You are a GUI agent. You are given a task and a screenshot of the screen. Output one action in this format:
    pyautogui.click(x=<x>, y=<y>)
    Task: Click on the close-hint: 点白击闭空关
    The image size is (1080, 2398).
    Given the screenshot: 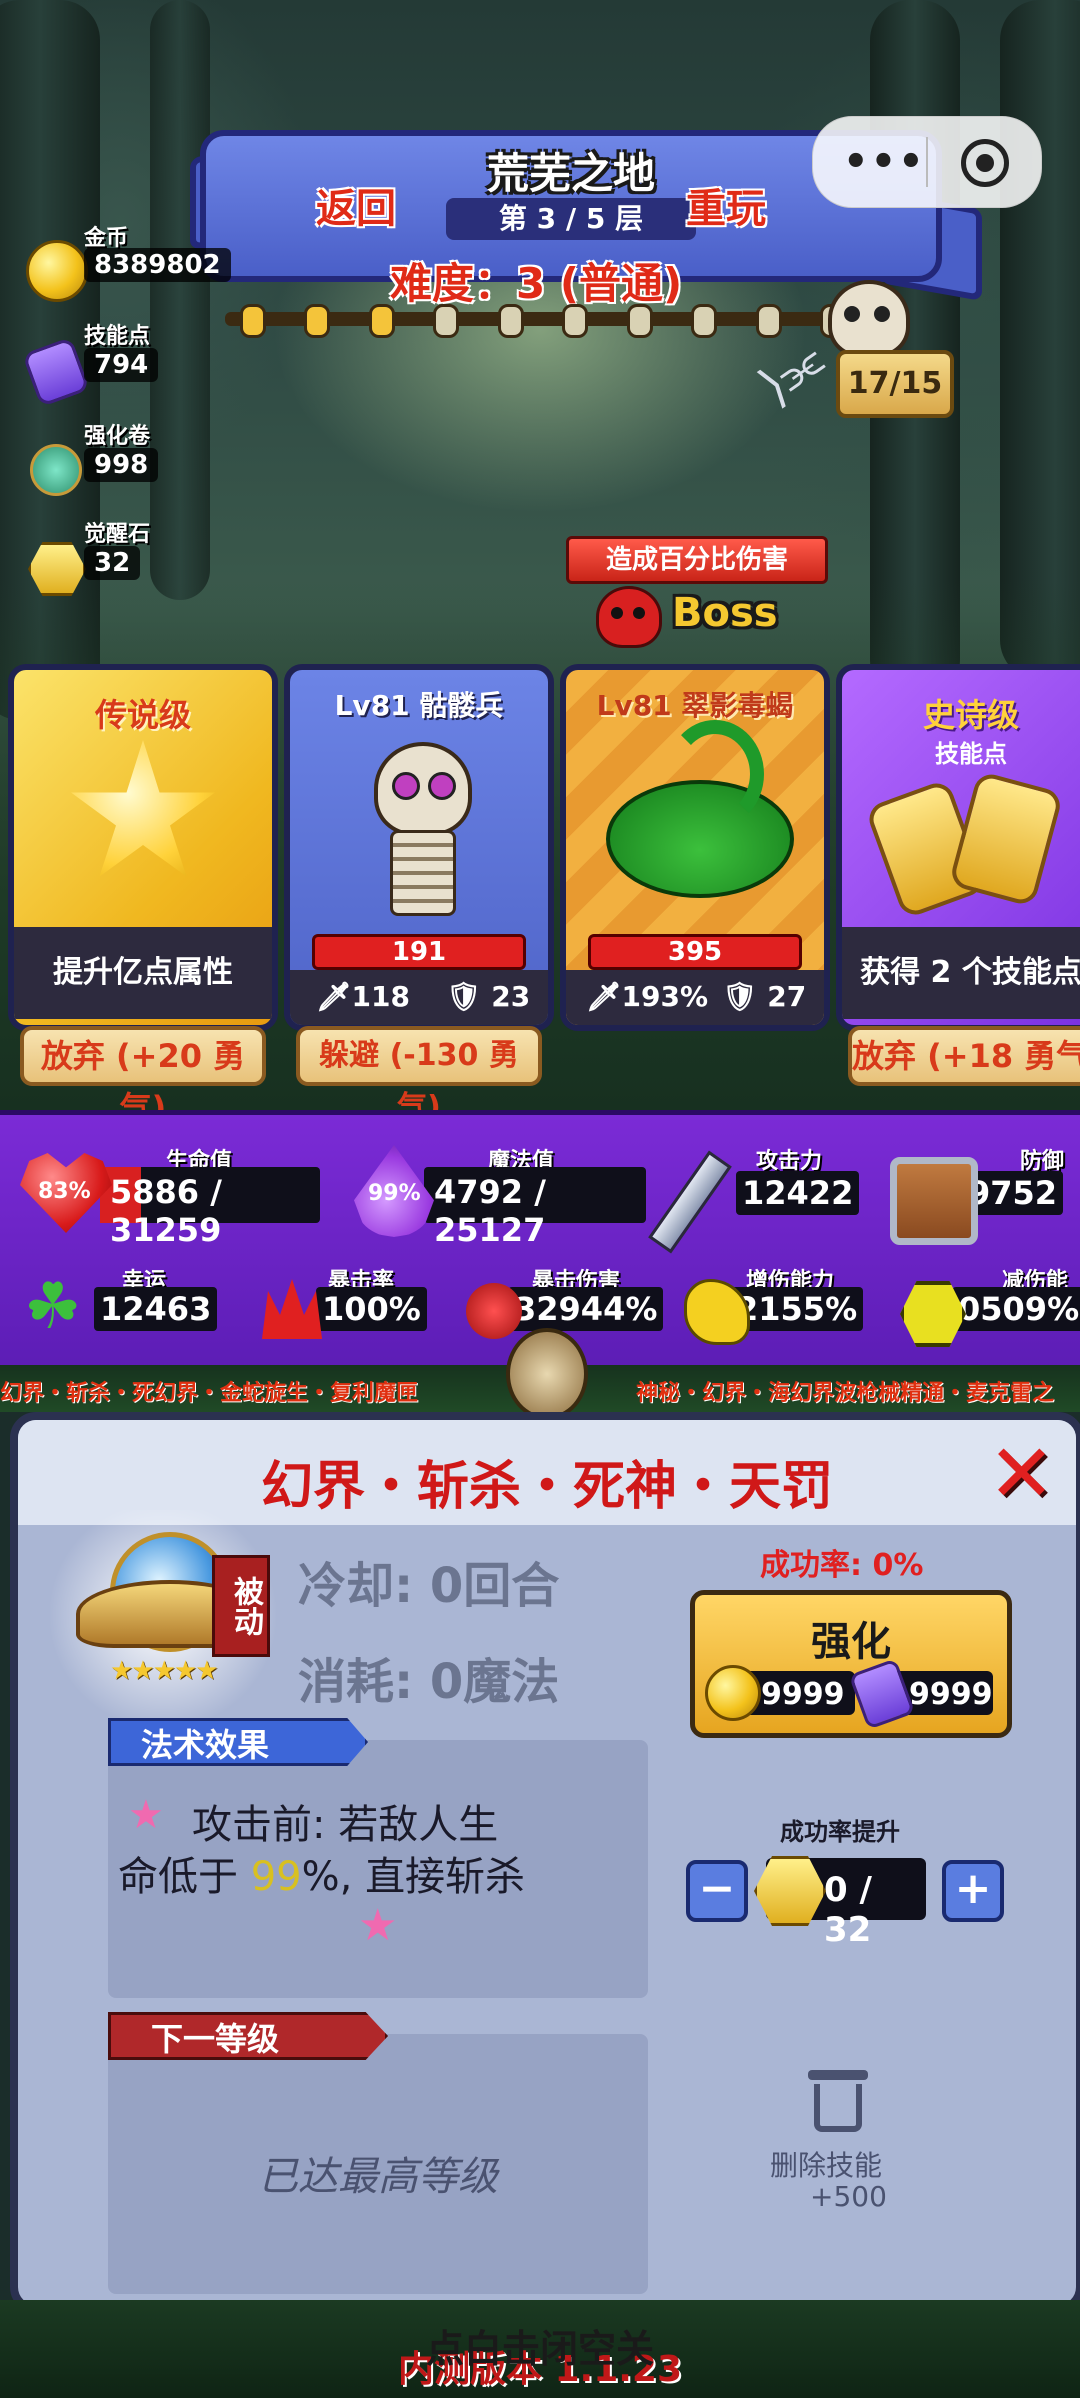 What is the action you would take?
    pyautogui.click(x=540, y=2345)
    